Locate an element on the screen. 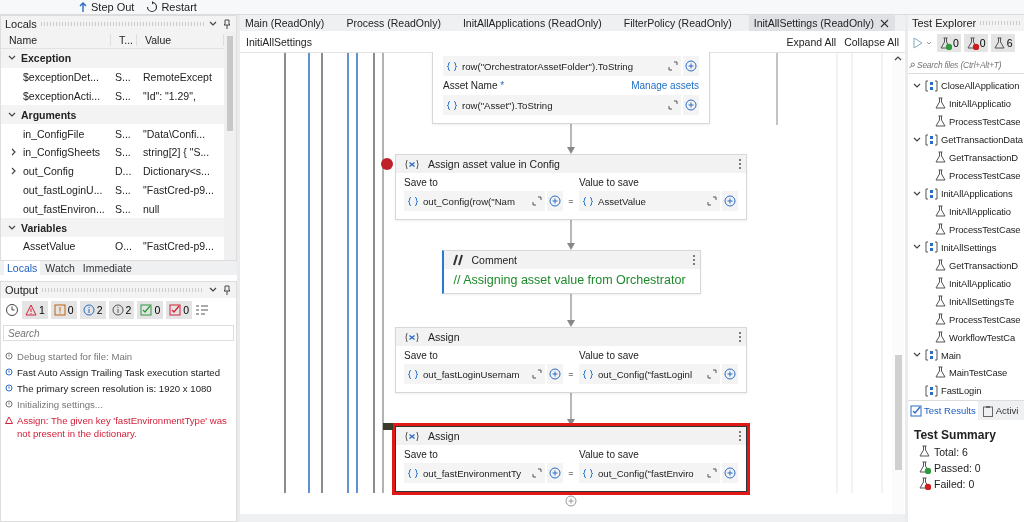 This screenshot has height=522, width=1024. breadcrumb: InitiAllSettings is located at coordinates (512, 41).